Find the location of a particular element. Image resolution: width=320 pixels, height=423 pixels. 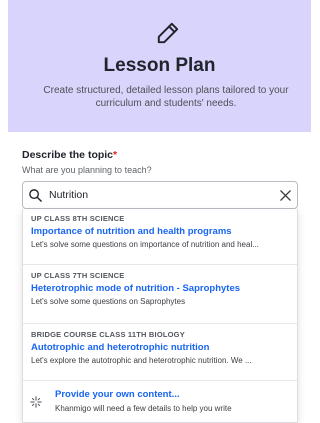

sparkle-icon is located at coordinates (36, 402).